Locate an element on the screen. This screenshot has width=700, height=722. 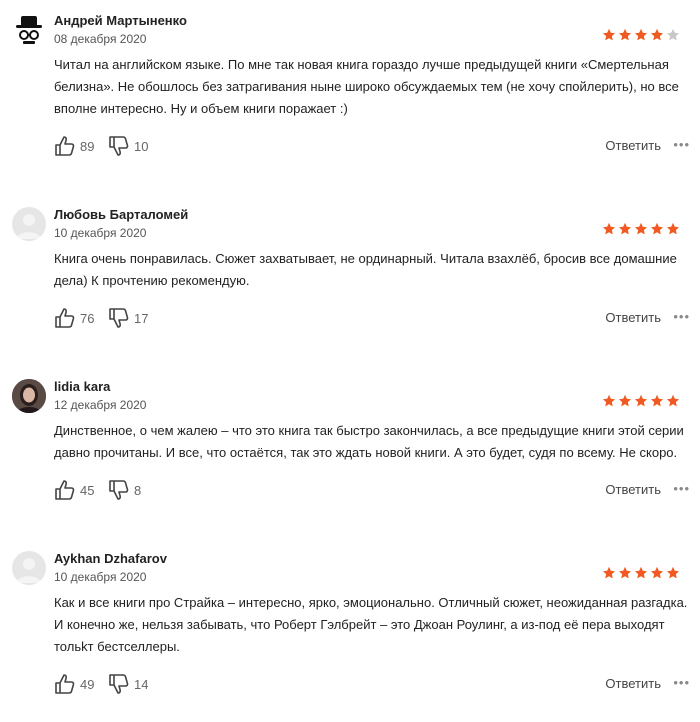
review-author: Любовь Барталомей is located at coordinates (121, 214).